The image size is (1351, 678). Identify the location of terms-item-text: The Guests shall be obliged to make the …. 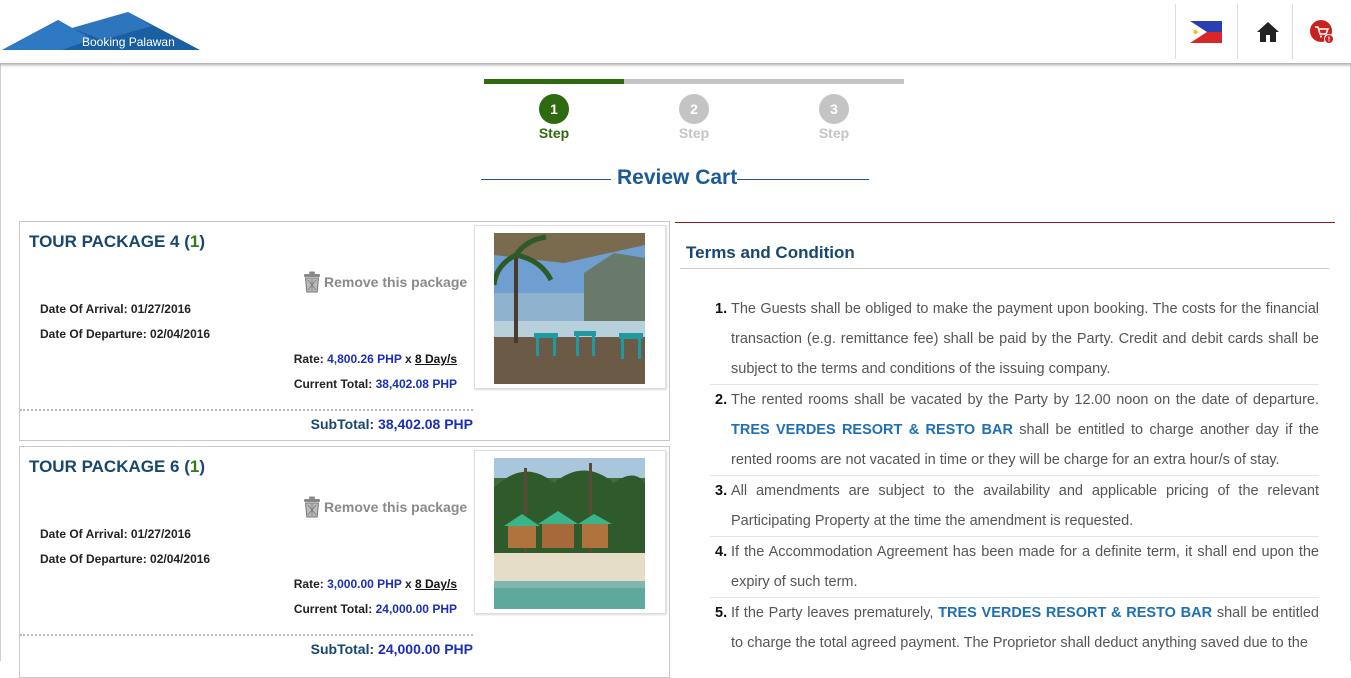
(1025, 339).